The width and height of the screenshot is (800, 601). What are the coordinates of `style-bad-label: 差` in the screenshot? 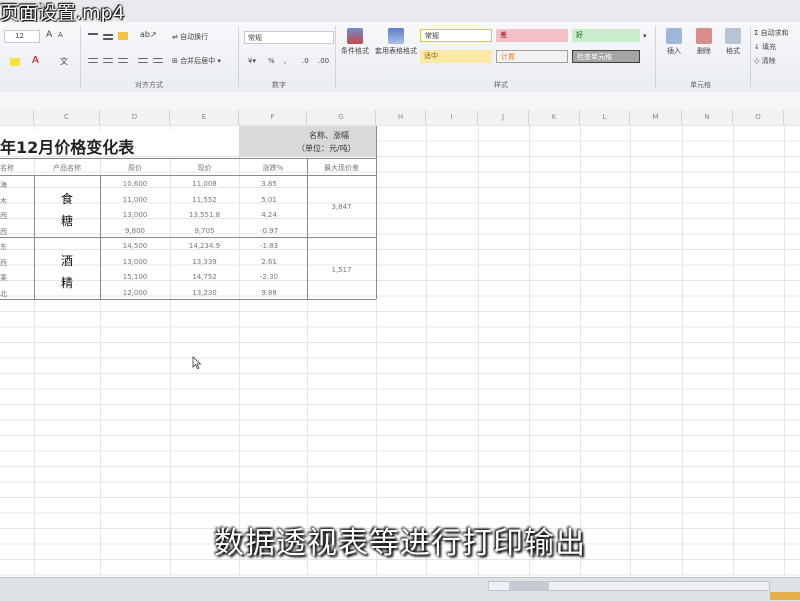 It's located at (503, 35).